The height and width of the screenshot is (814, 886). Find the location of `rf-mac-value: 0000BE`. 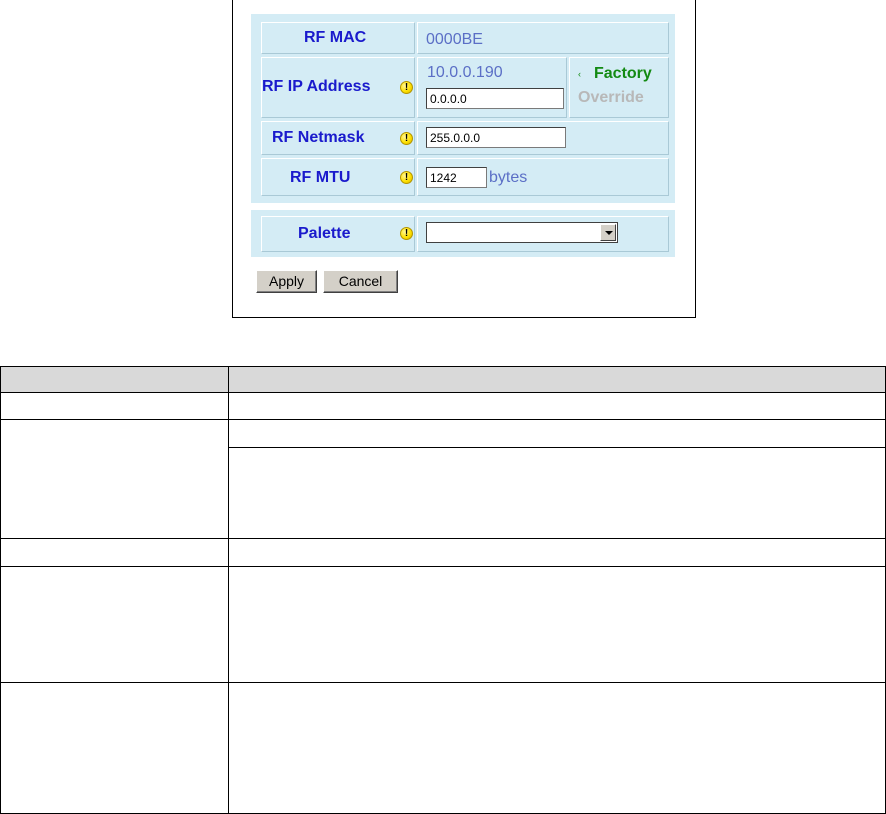

rf-mac-value: 0000BE is located at coordinates (454, 39).